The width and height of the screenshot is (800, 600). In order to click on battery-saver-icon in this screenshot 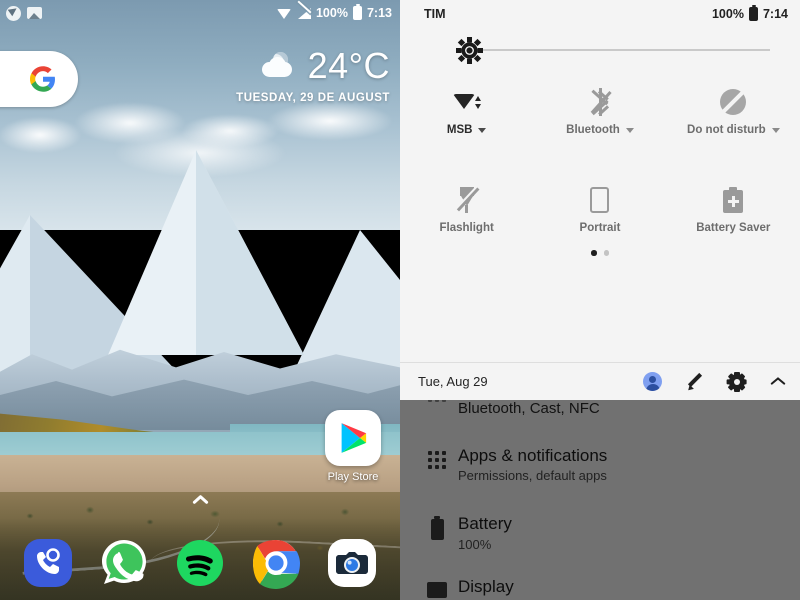, I will do `click(733, 200)`.